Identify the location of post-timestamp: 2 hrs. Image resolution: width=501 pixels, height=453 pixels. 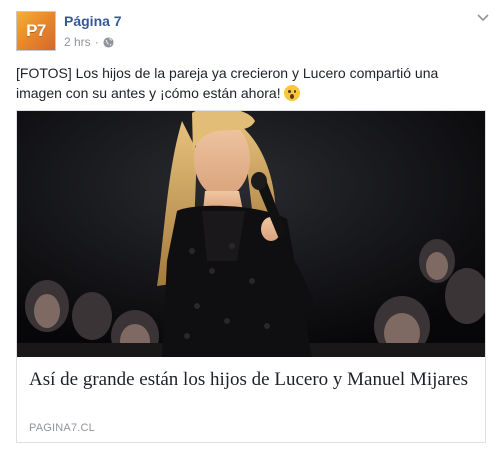
(77, 42).